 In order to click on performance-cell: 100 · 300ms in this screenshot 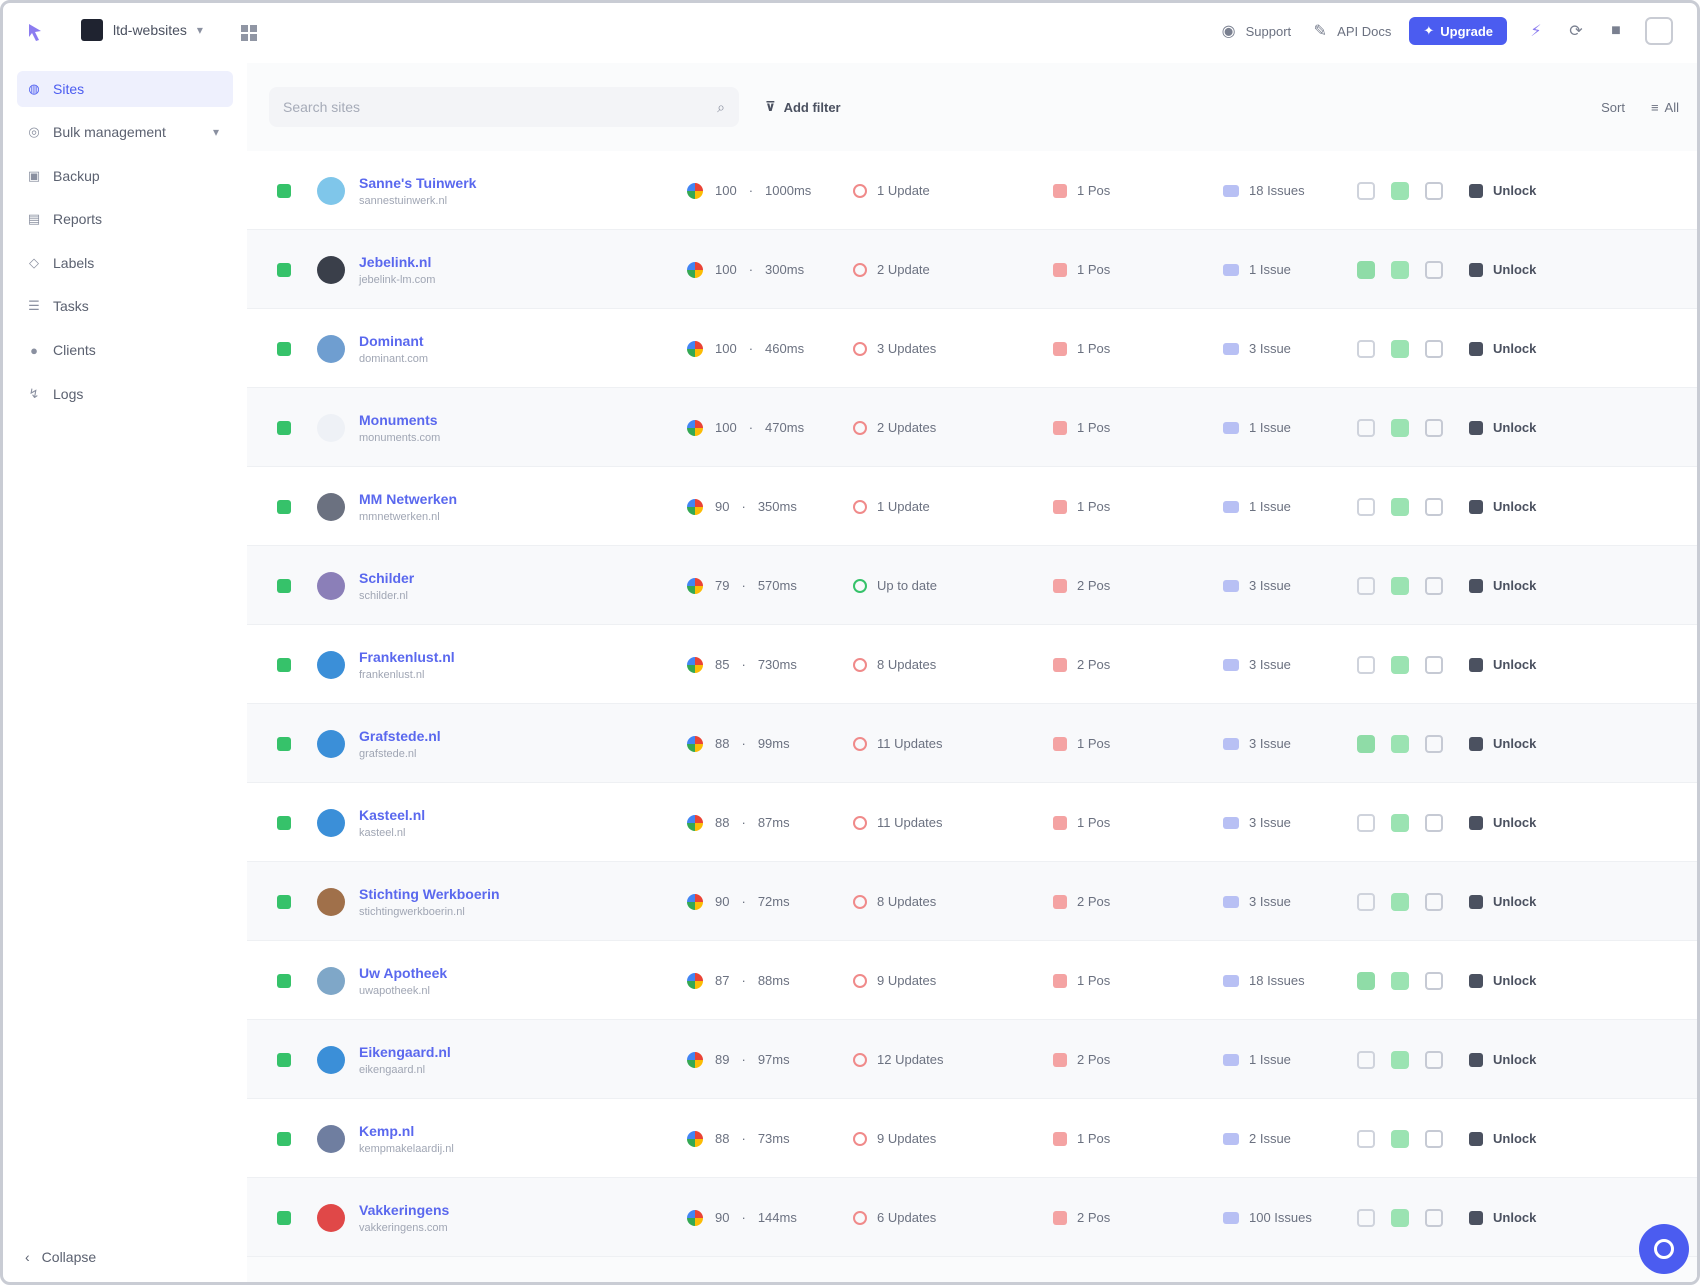, I will do `click(745, 269)`.